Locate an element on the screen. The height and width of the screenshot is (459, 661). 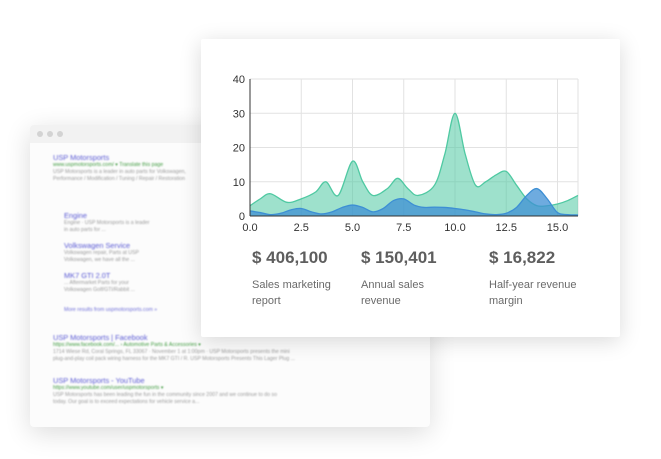
sitelink-snippet: Engine · USP Motorsports is a leader is located at coordinates (107, 223).